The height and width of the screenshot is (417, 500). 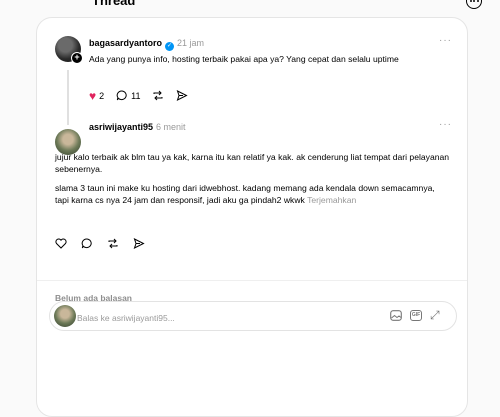 I want to click on post-actions: ♥ 2 11, so click(x=139, y=95).